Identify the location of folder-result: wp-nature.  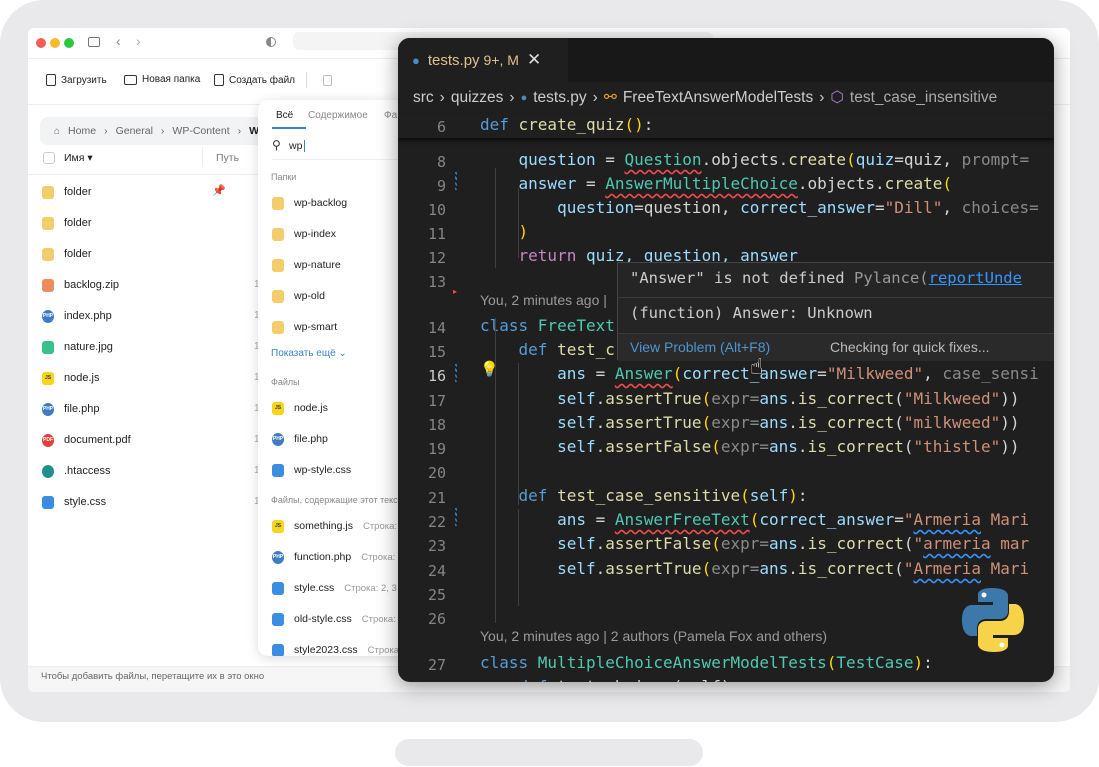
(306, 265).